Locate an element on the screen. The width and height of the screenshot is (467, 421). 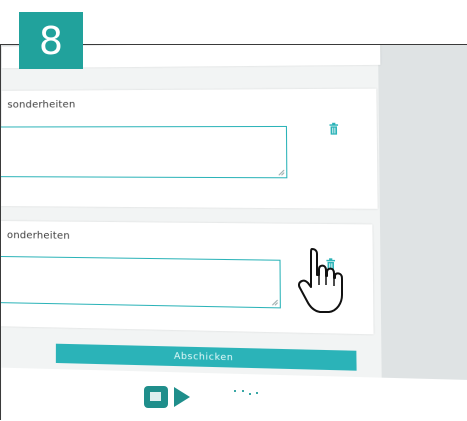
trash-icon is located at coordinates (333, 128).